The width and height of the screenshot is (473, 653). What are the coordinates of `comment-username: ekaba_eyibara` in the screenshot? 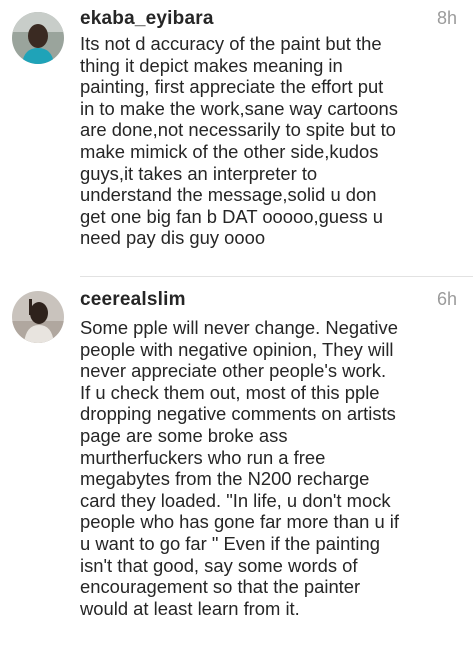 It's located at (147, 19).